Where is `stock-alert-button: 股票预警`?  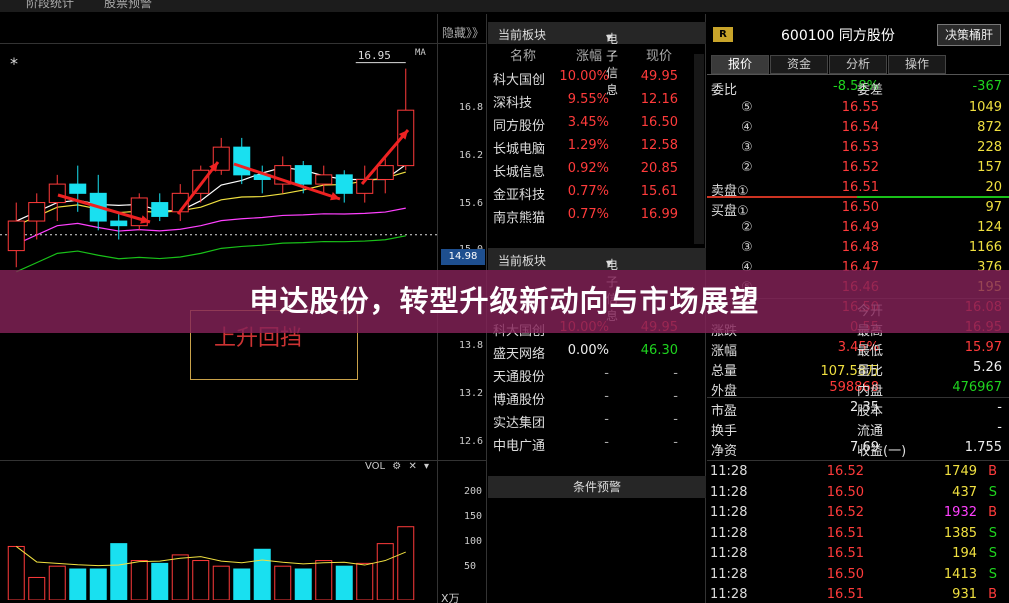
stock-alert-button: 股票预警 is located at coordinates (128, 5).